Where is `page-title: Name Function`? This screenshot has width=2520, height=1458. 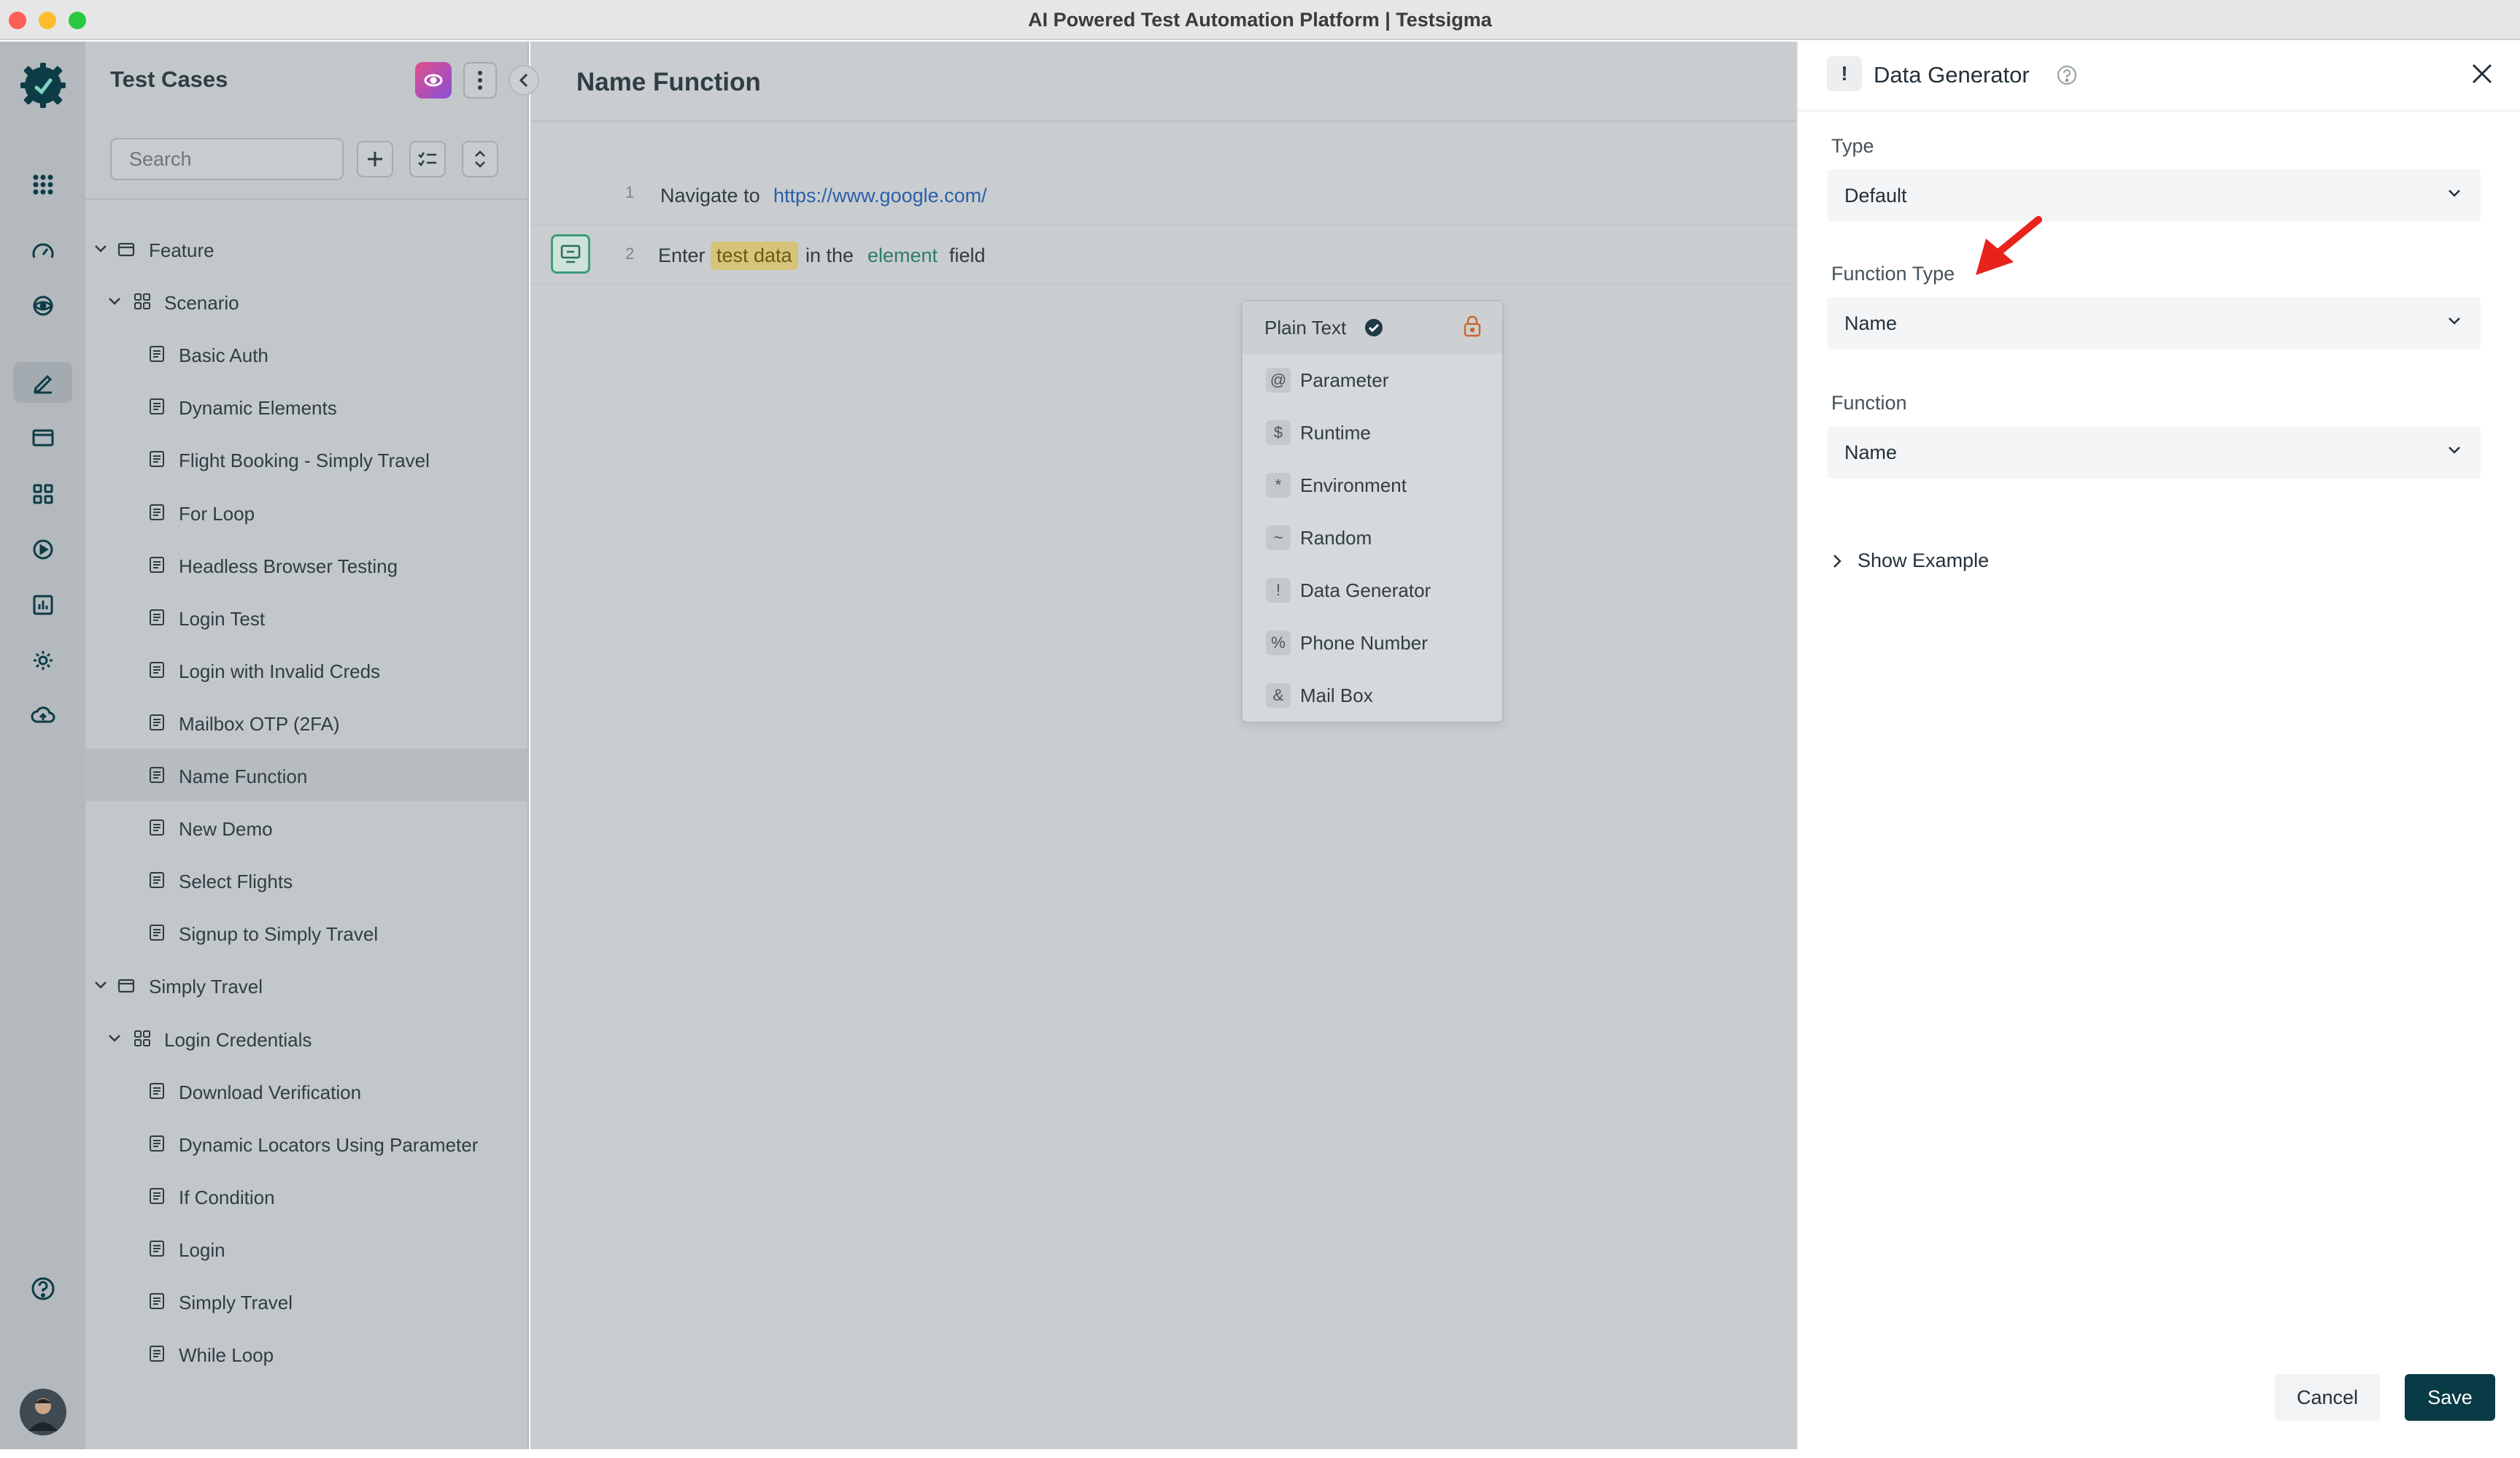 page-title: Name Function is located at coordinates (669, 82).